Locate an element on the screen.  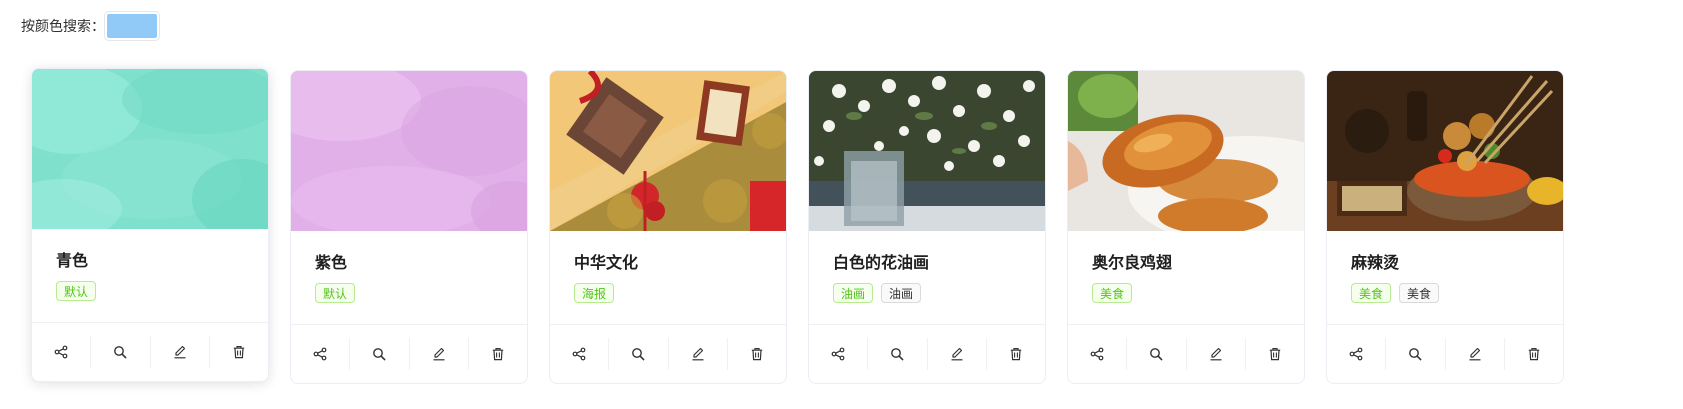
card-body: 紫色 默认 is located at coordinates (409, 270).